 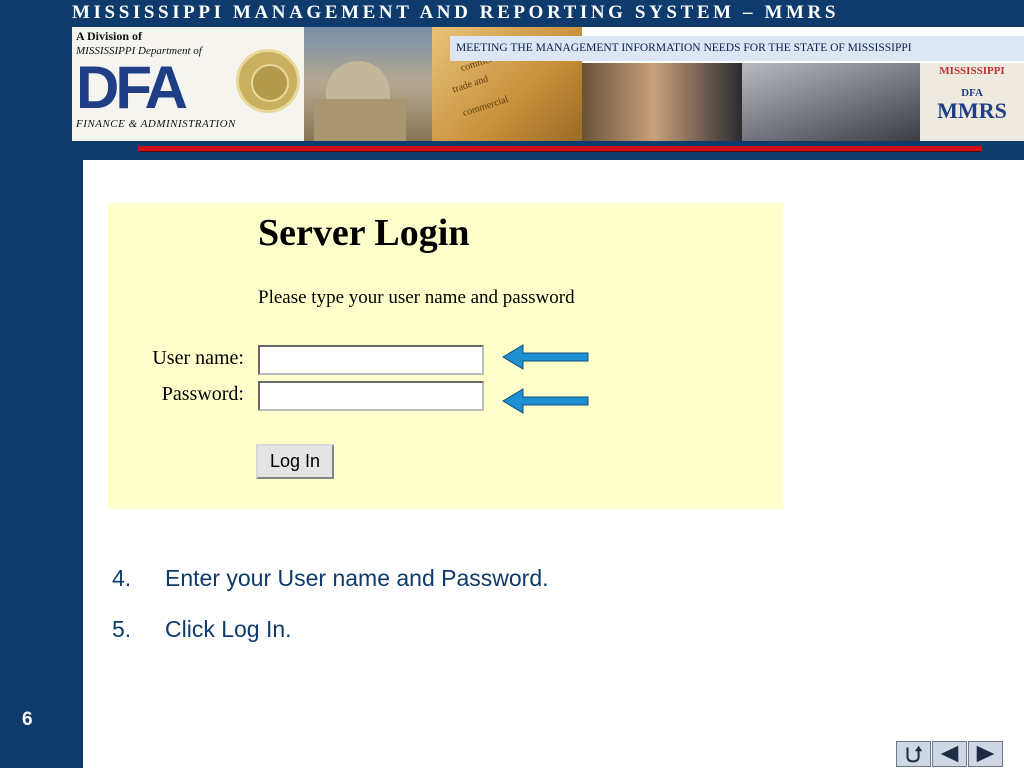 I want to click on state-seal-icon, so click(x=268, y=81).